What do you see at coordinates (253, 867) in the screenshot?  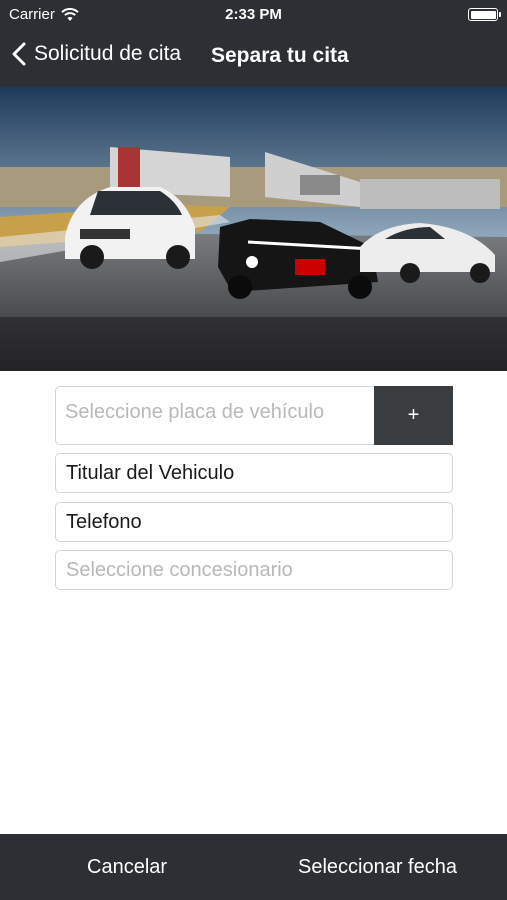 I see `bottom-toolbar: Cancelar Seleccionar fecha` at bounding box center [253, 867].